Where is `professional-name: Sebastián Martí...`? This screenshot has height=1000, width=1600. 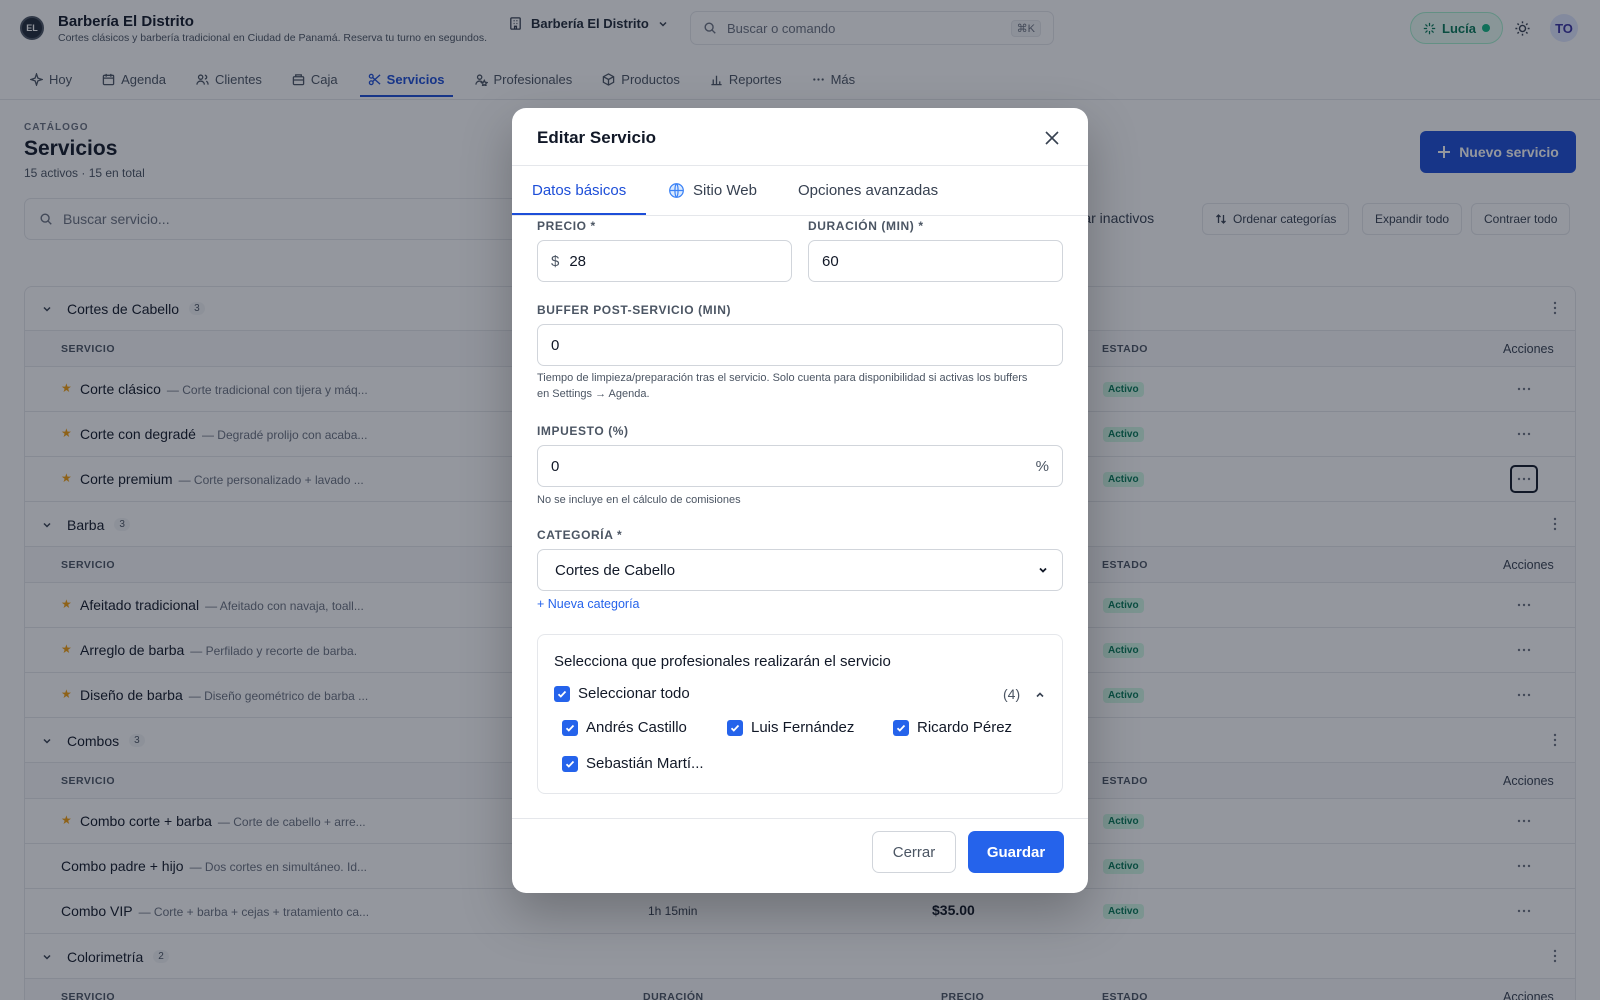 professional-name: Sebastián Martí... is located at coordinates (645, 763).